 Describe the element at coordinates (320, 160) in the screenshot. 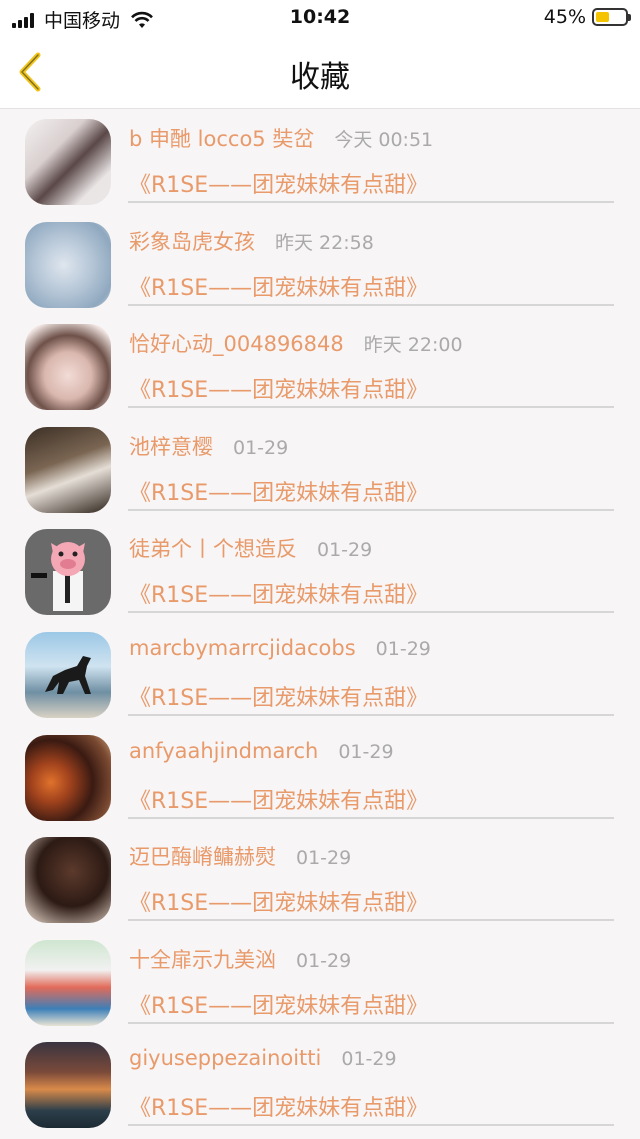

I see `list-item: b 申酏 locco5 奘岔 今天 00:51 《R1SE——团宠妹妹有点甜》` at that location.